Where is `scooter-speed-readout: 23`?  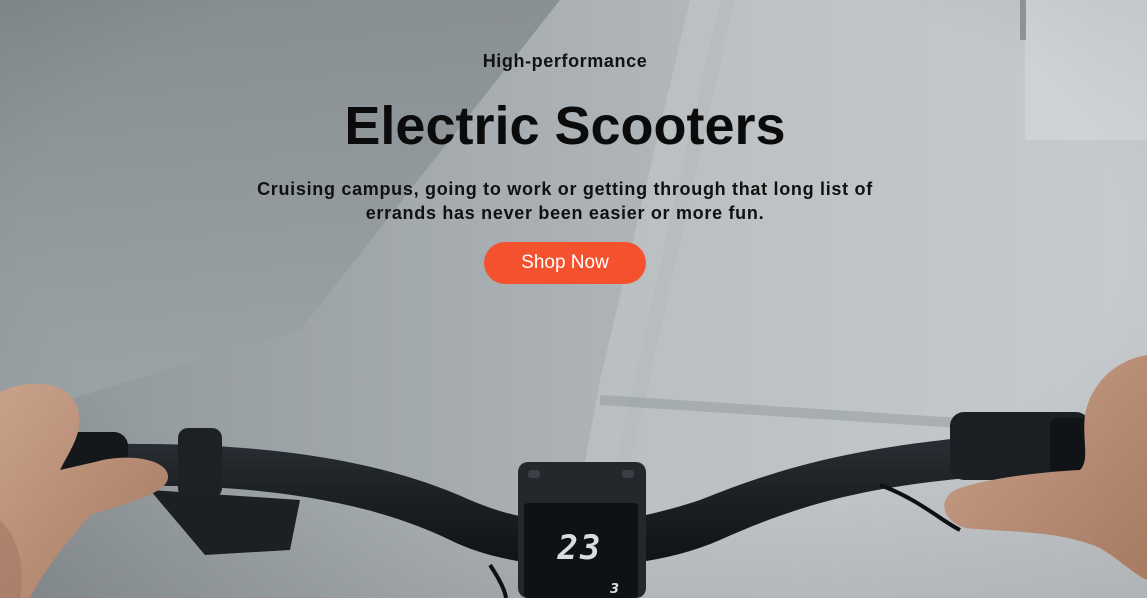 scooter-speed-readout: 23 is located at coordinates (580, 548).